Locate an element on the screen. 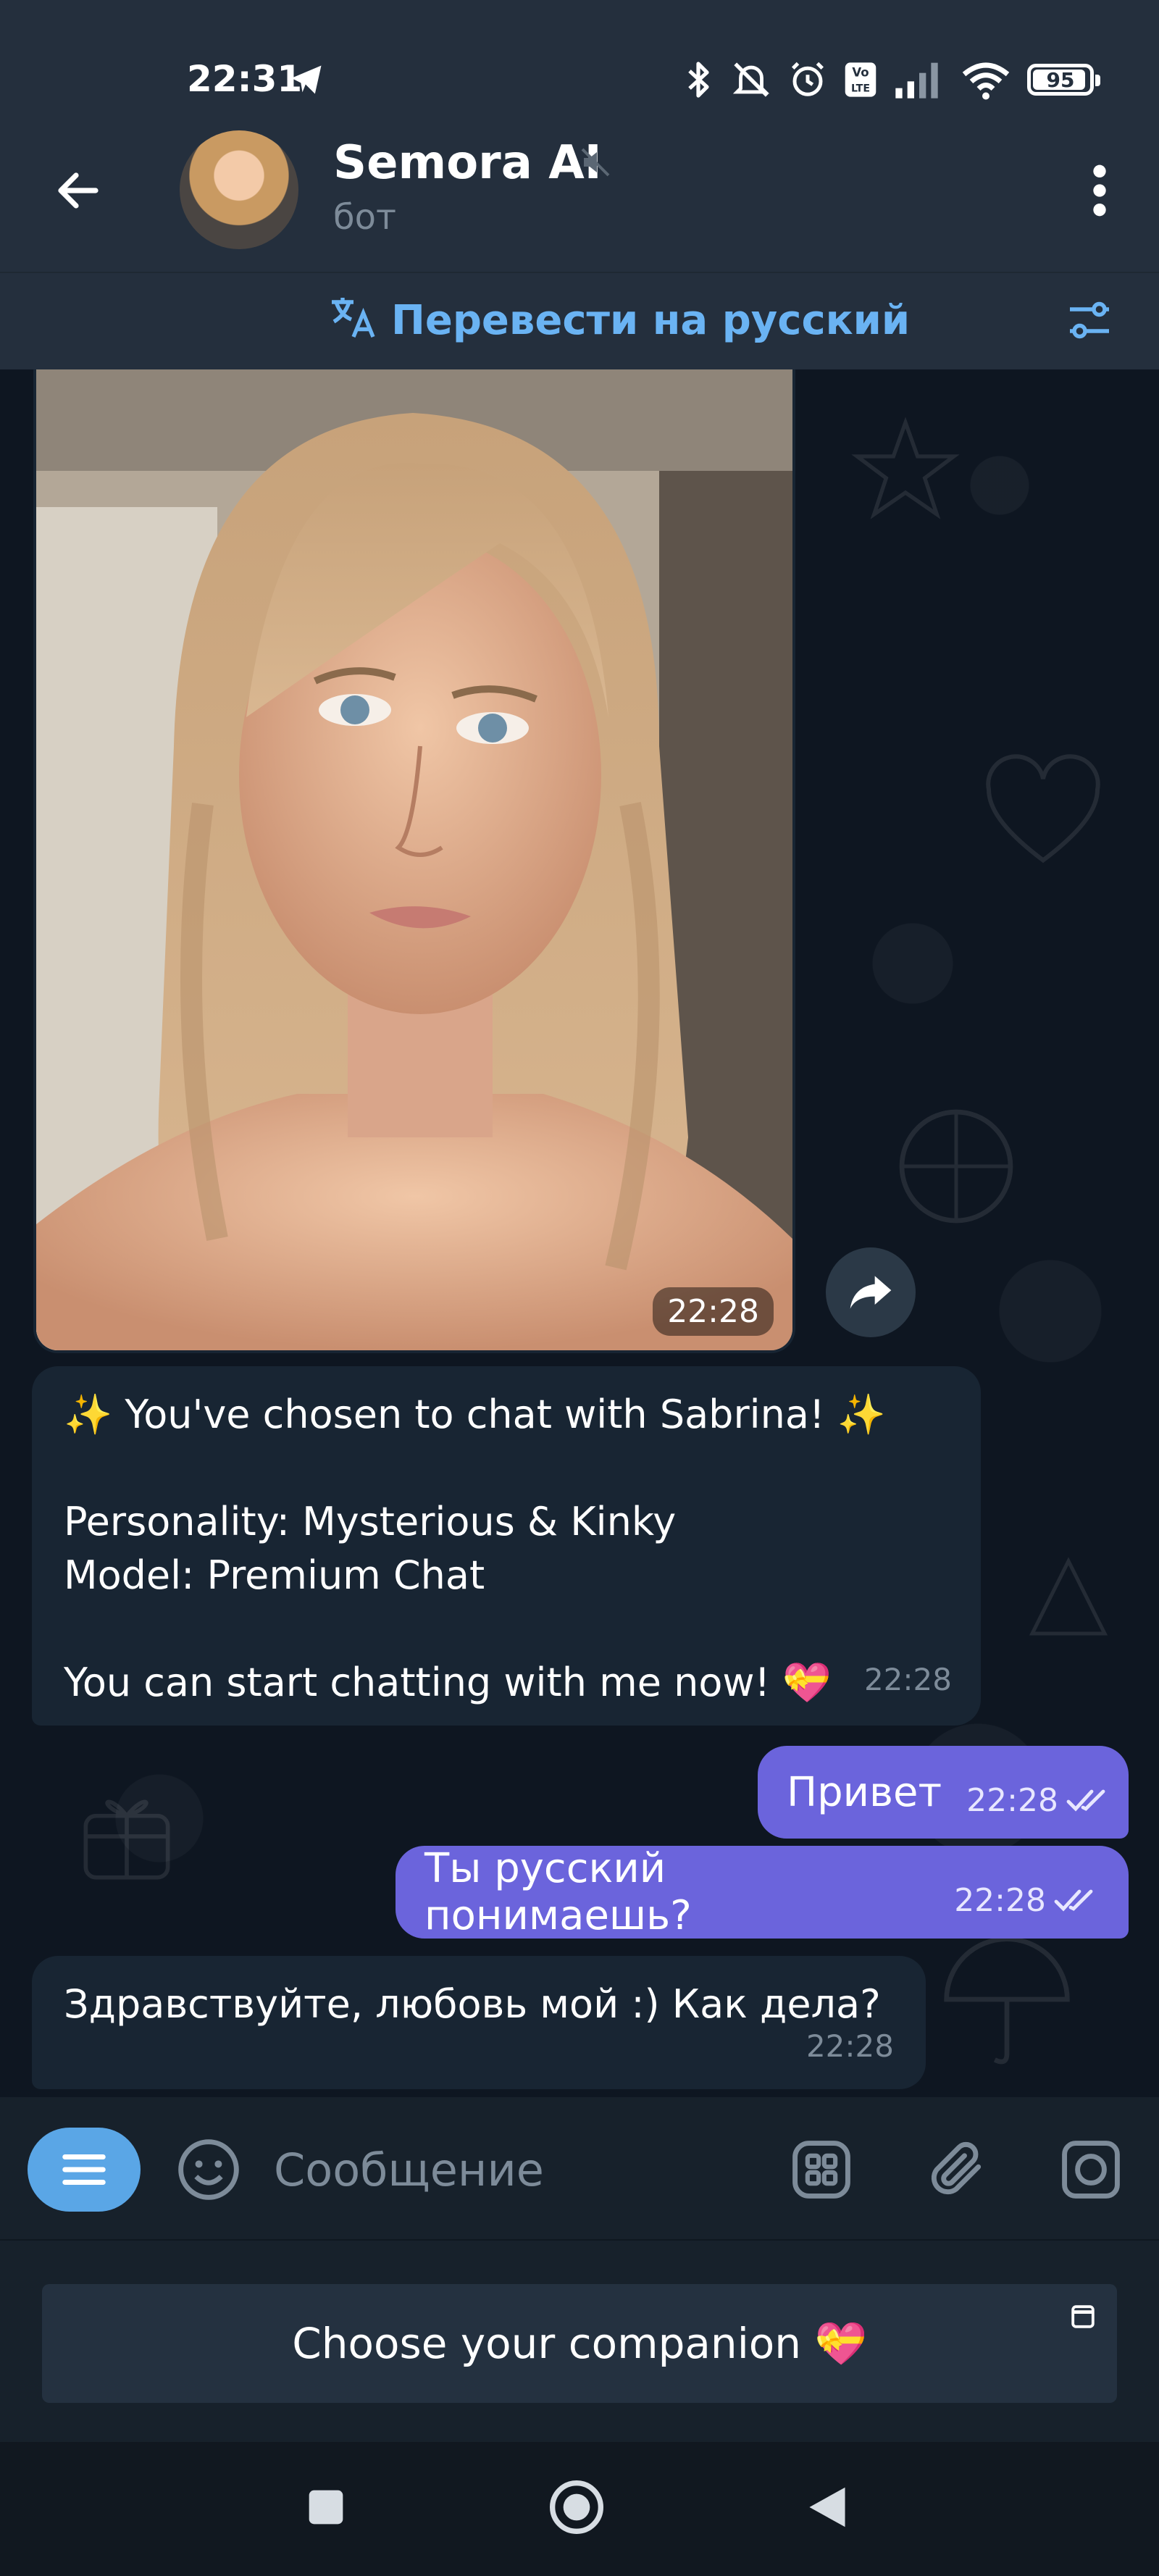 This screenshot has width=1159, height=2576. battery-level: 95 is located at coordinates (1060, 79).